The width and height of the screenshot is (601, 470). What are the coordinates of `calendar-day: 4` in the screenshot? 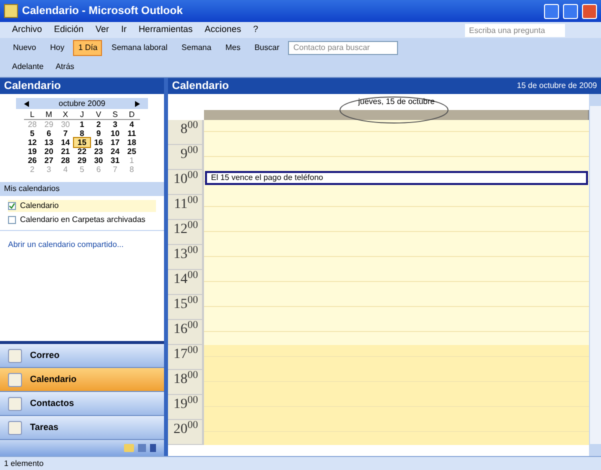 It's located at (131, 124).